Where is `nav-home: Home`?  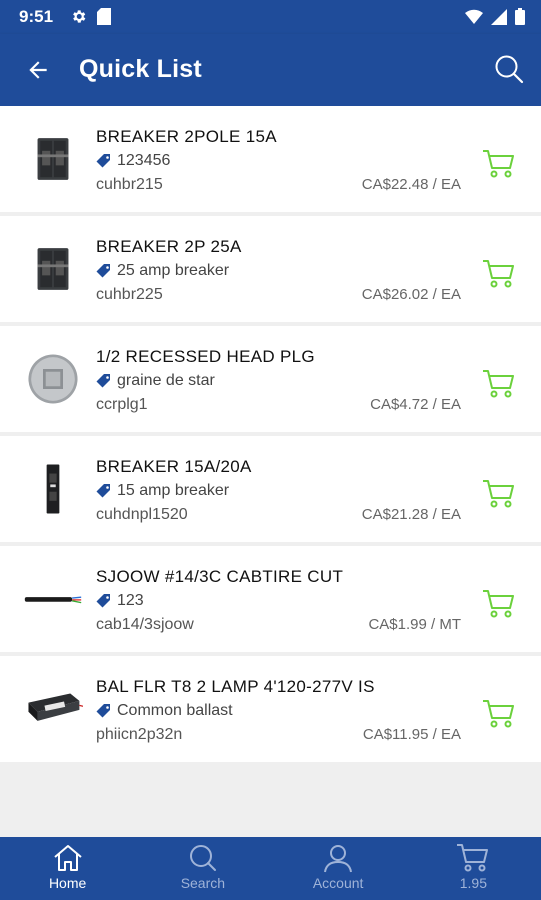 nav-home: Home is located at coordinates (67, 868).